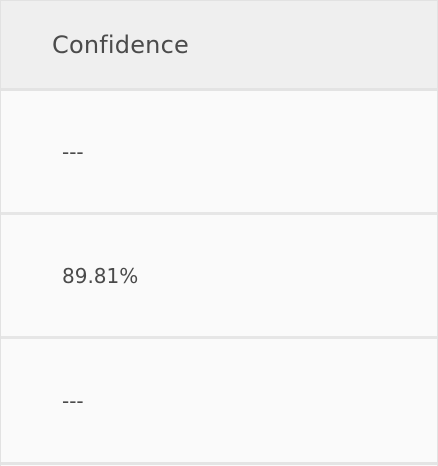 The height and width of the screenshot is (466, 438). Describe the element at coordinates (120, 44) in the screenshot. I see `column-header-label: Confidence` at that location.